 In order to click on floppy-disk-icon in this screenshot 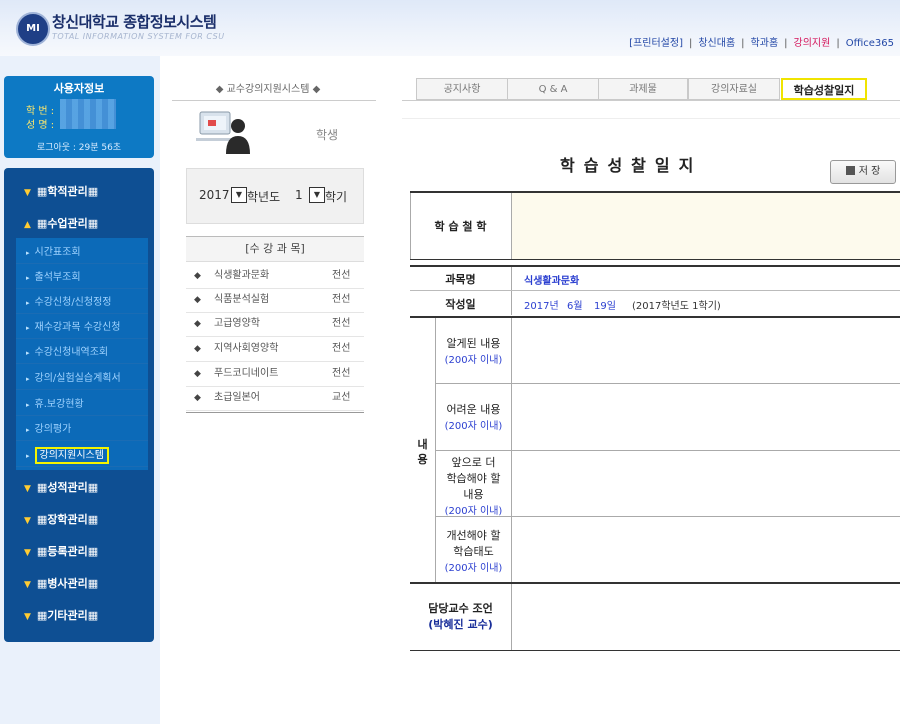, I will do `click(850, 170)`.